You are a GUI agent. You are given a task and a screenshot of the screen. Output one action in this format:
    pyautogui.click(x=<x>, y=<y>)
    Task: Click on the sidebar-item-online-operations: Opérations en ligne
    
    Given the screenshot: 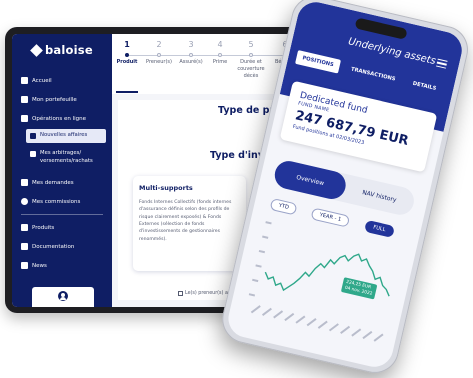 What is the action you would take?
    pyautogui.click(x=53, y=118)
    